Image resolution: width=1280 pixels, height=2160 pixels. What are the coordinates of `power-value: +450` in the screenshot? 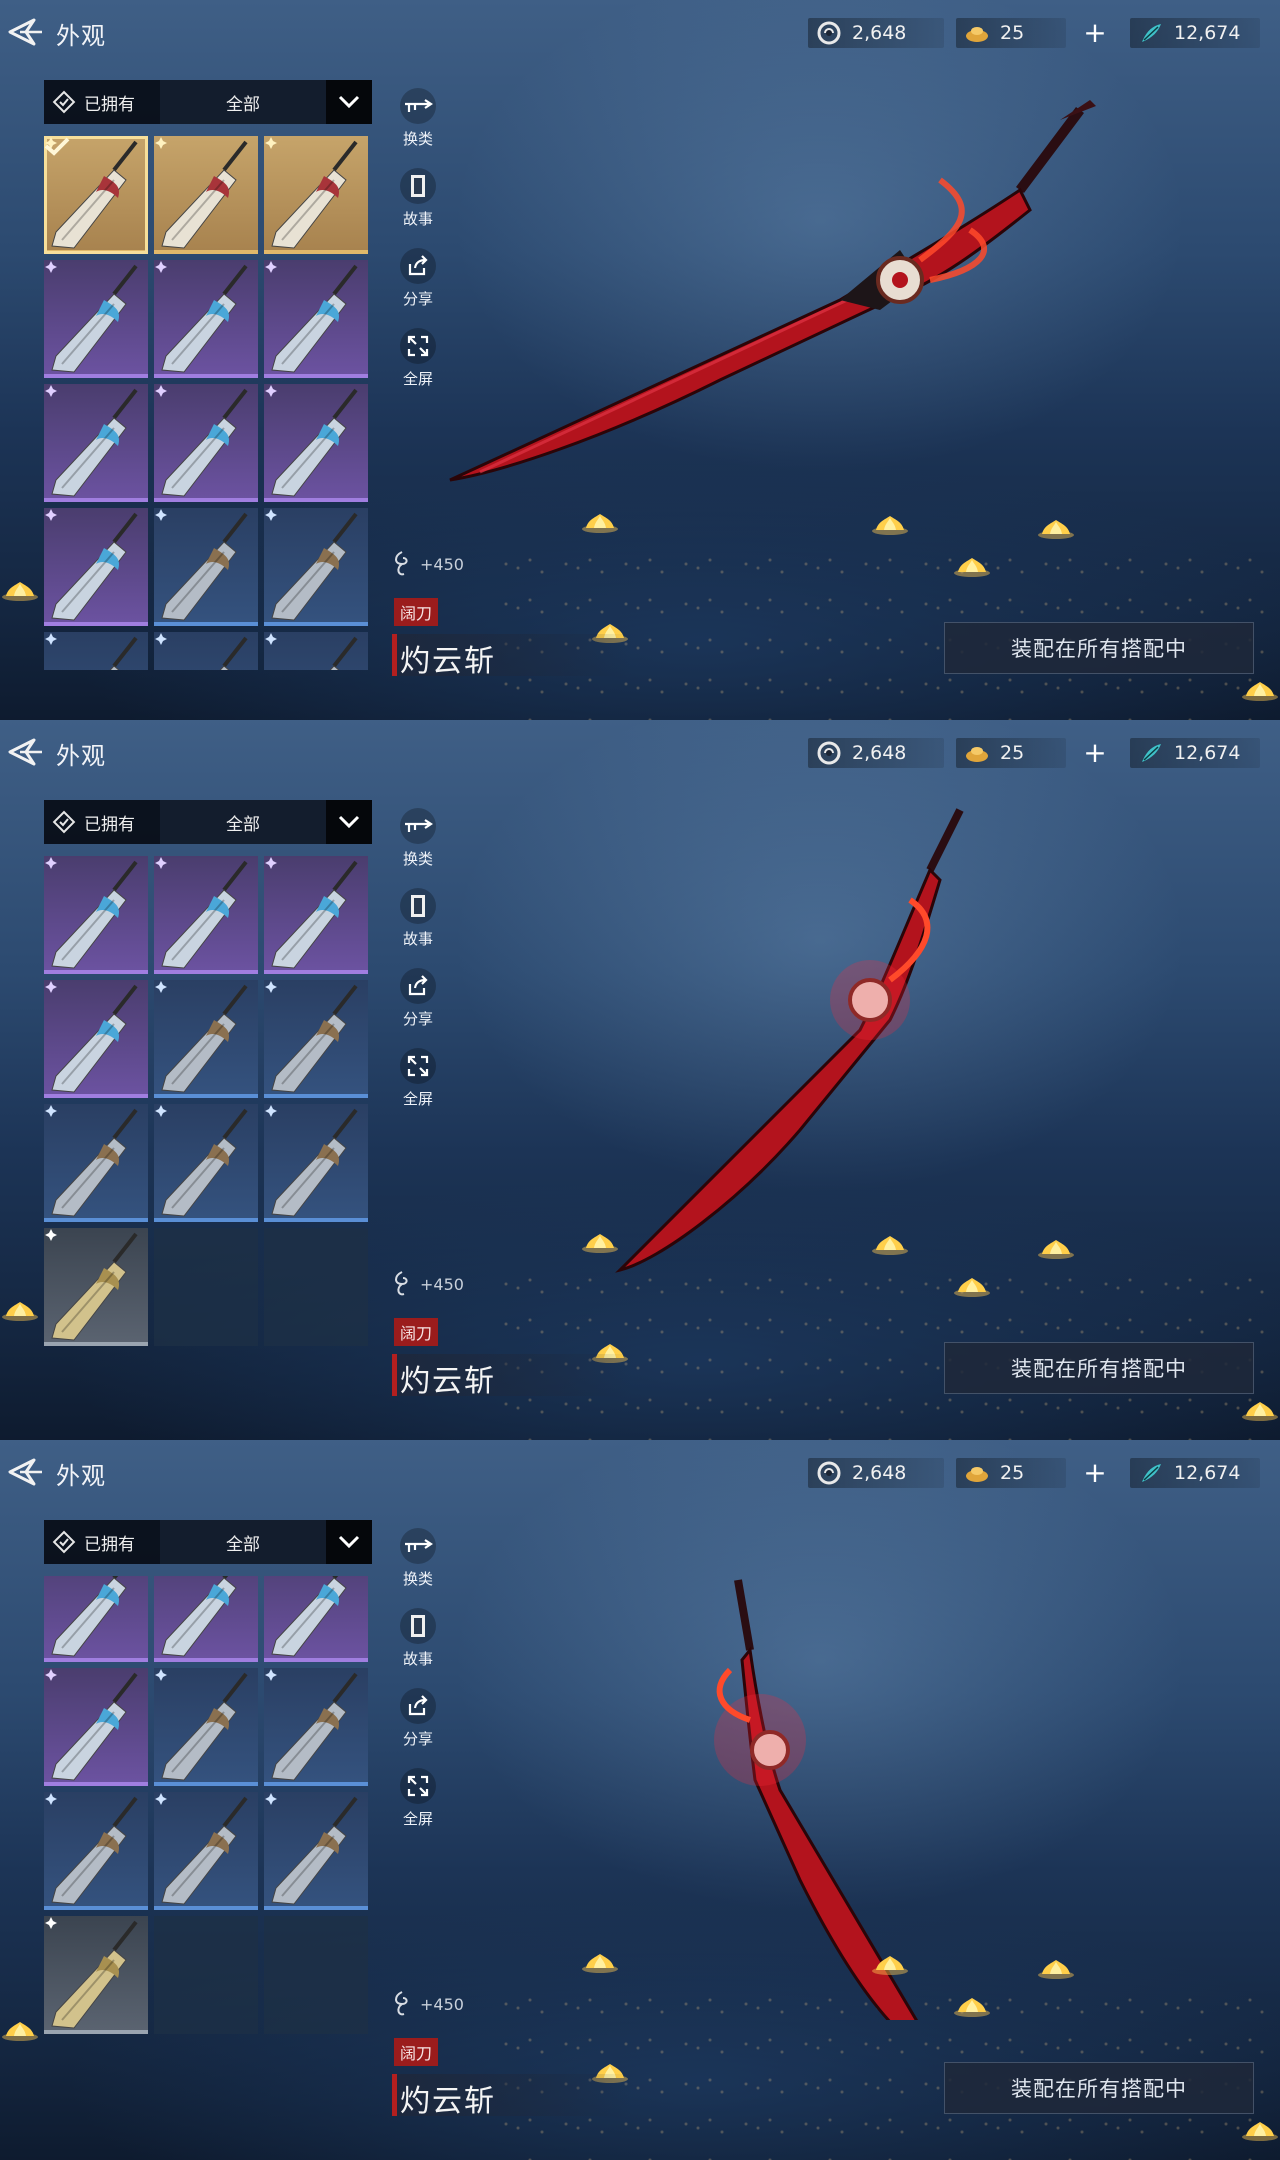 It's located at (442, 1284).